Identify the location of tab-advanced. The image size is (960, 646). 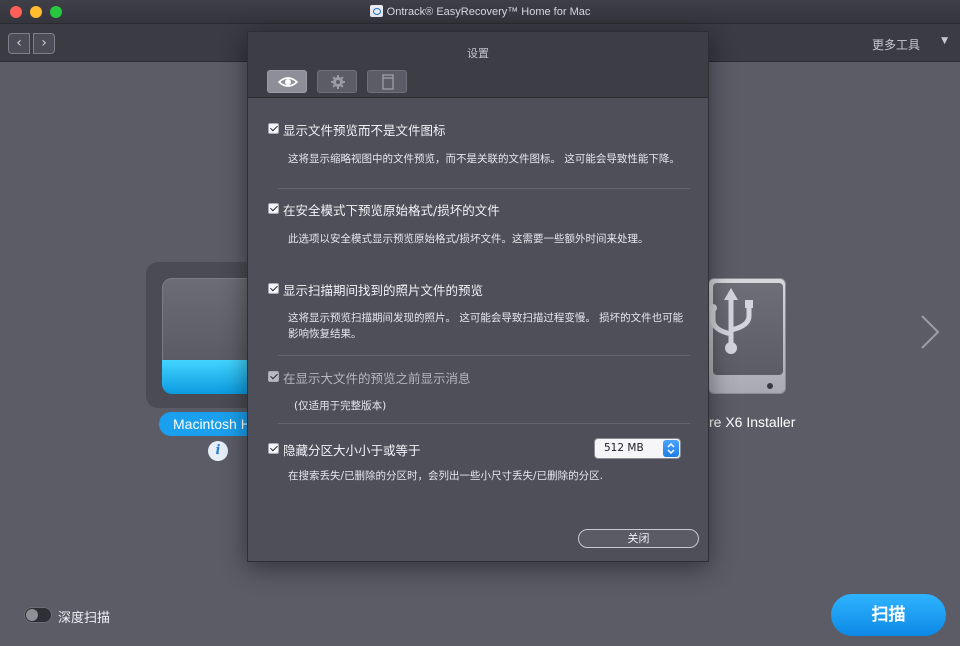
(387, 81).